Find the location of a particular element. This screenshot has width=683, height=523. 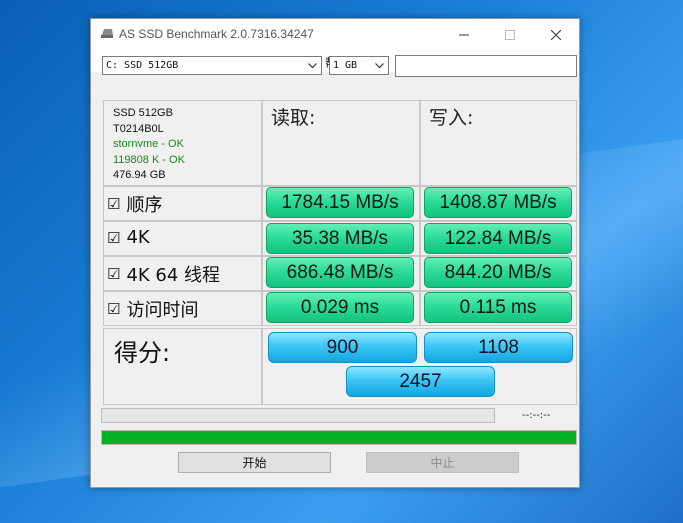

stop-button: 中止 is located at coordinates (442, 462).